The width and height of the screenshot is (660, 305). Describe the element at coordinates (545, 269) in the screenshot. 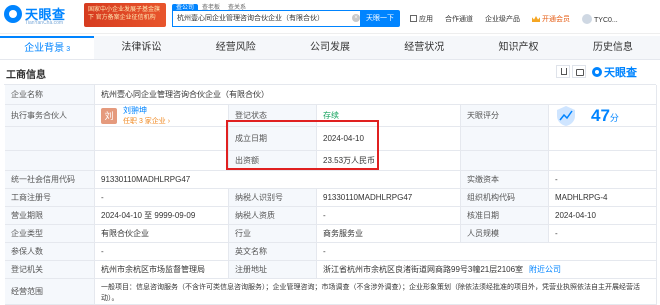

I see `nearby-companies-link: 附近公司` at that location.